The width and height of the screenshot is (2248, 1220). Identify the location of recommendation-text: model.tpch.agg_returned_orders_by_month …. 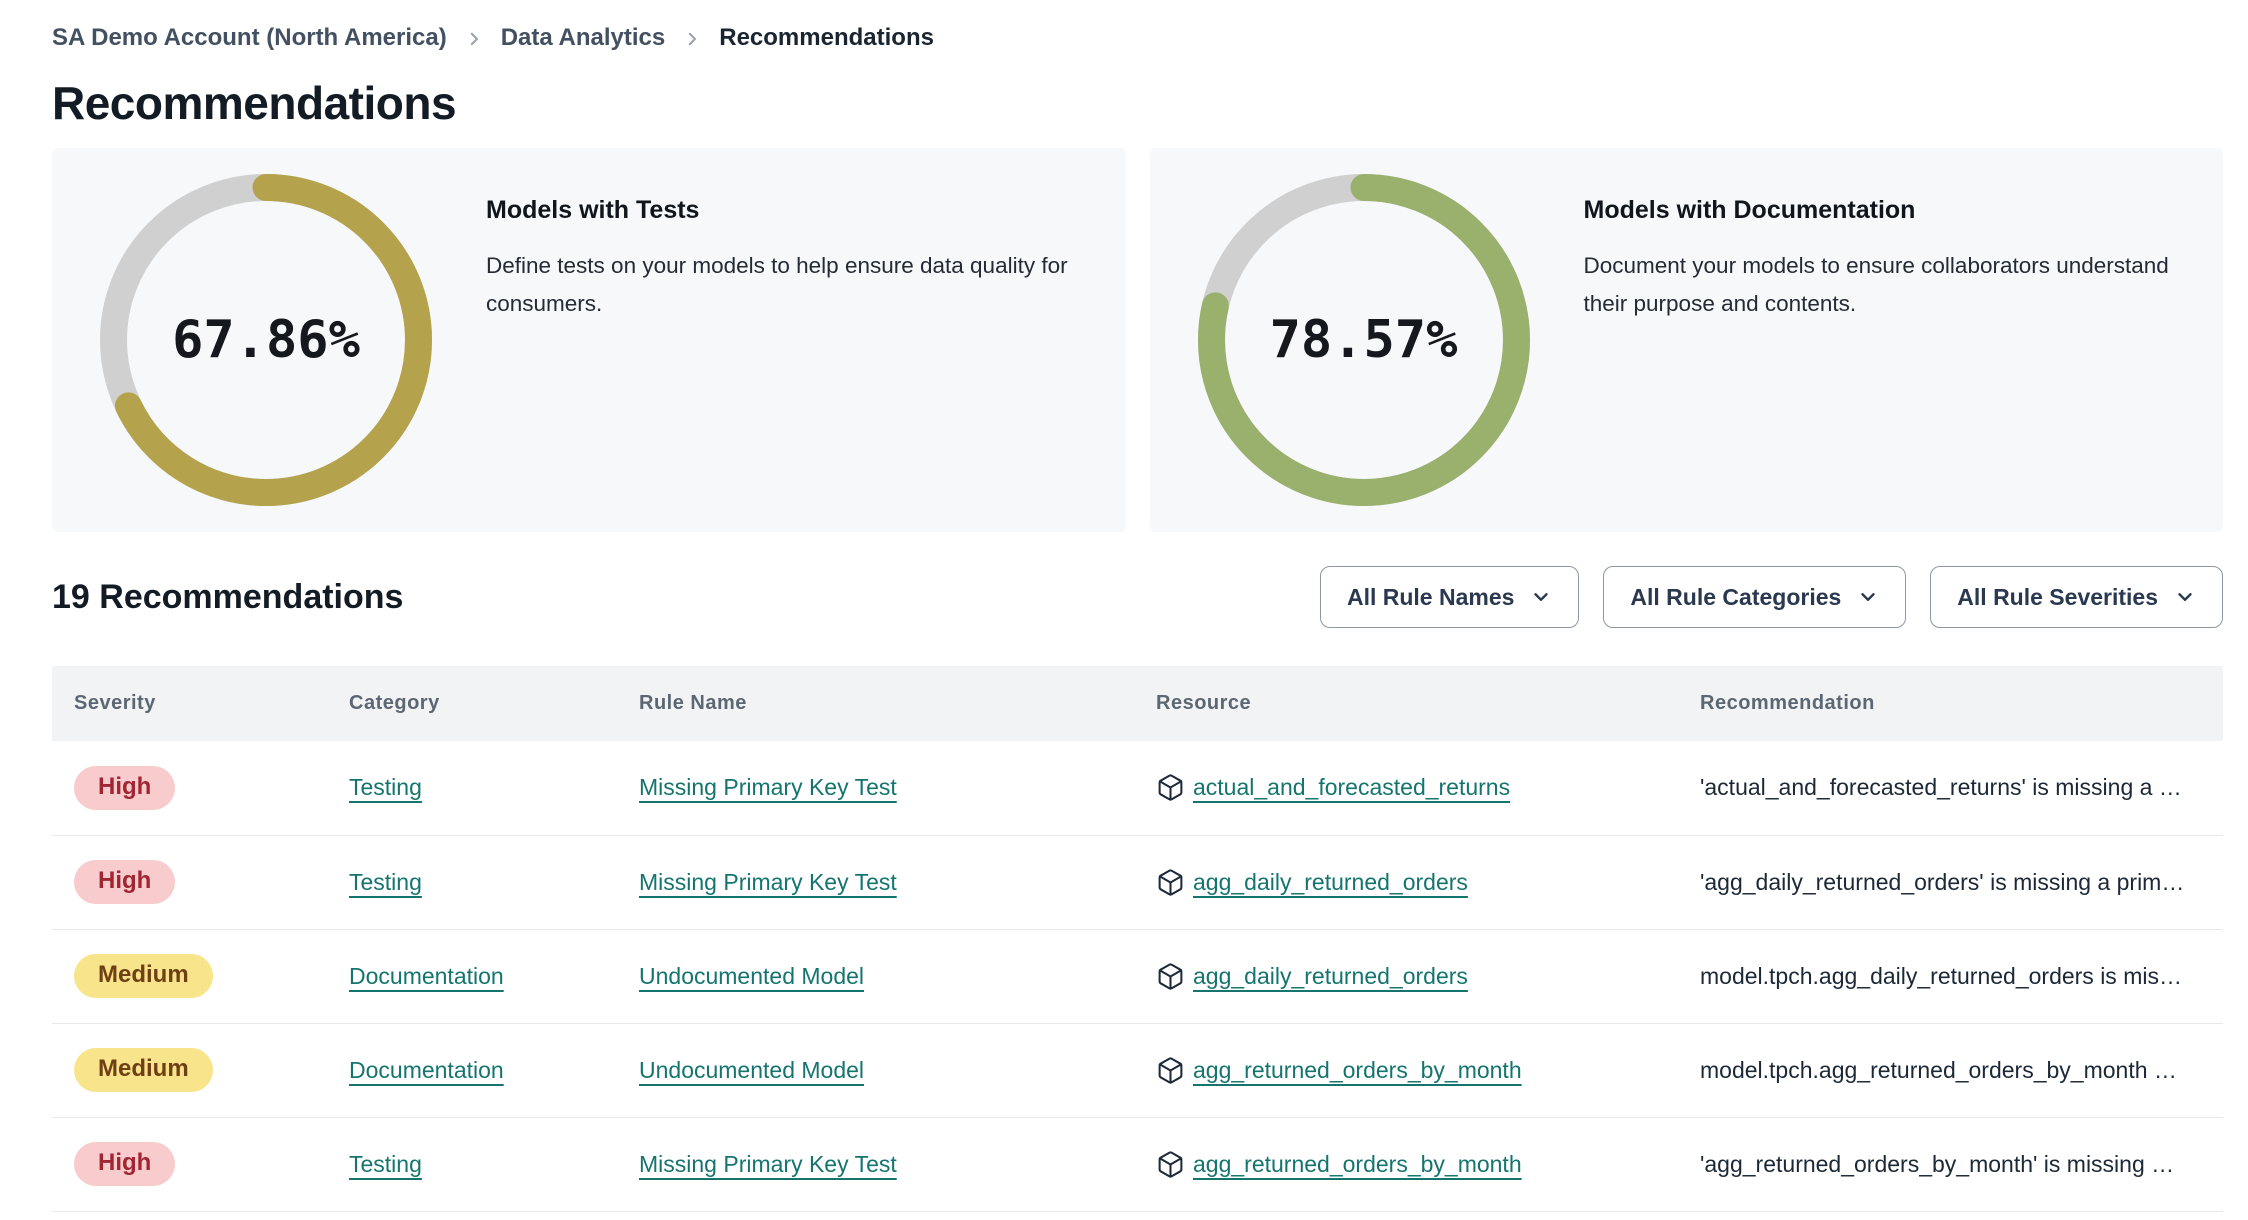
(1950, 1070).